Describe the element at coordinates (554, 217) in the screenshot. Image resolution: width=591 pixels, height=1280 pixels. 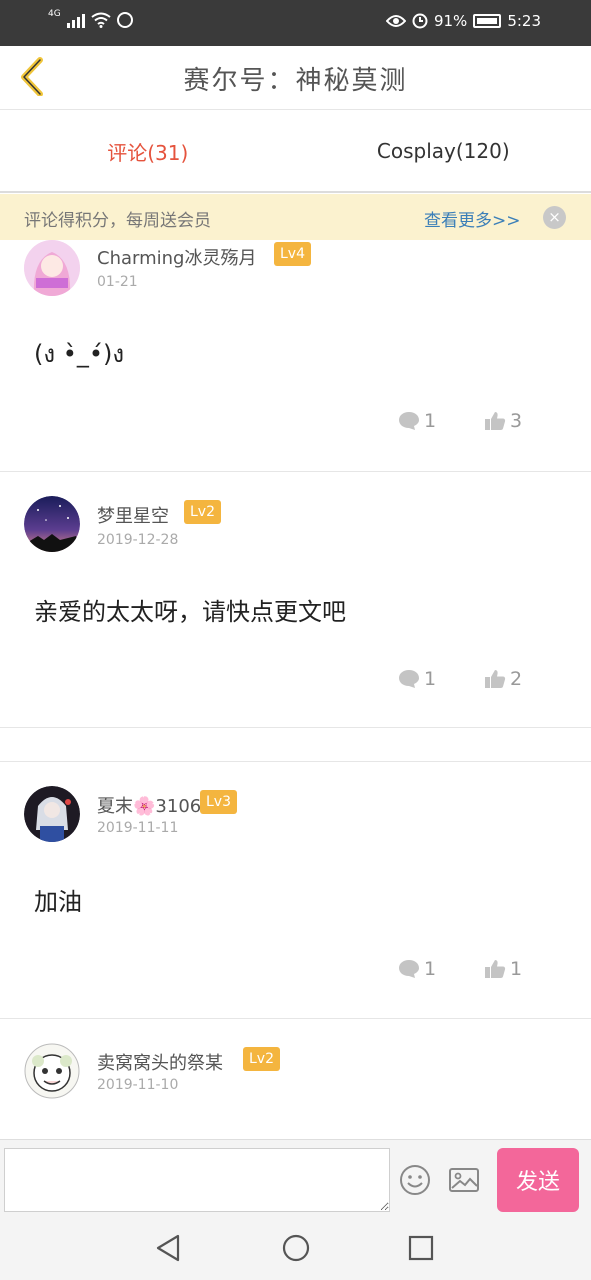
I see `notice-close-button: ×` at that location.